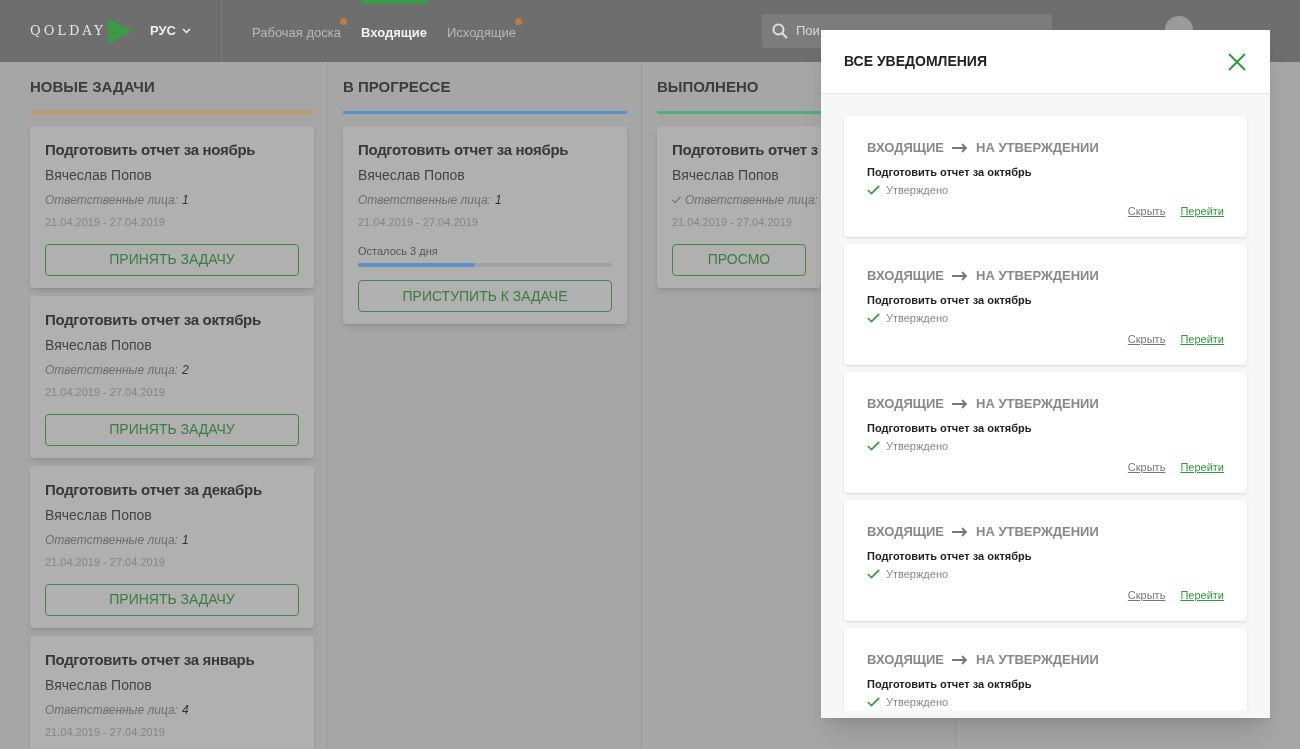 Image resolution: width=1300 pixels, height=749 pixels. Describe the element at coordinates (150, 659) in the screenshot. I see `task-title: Подготовить отчет за январь` at that location.